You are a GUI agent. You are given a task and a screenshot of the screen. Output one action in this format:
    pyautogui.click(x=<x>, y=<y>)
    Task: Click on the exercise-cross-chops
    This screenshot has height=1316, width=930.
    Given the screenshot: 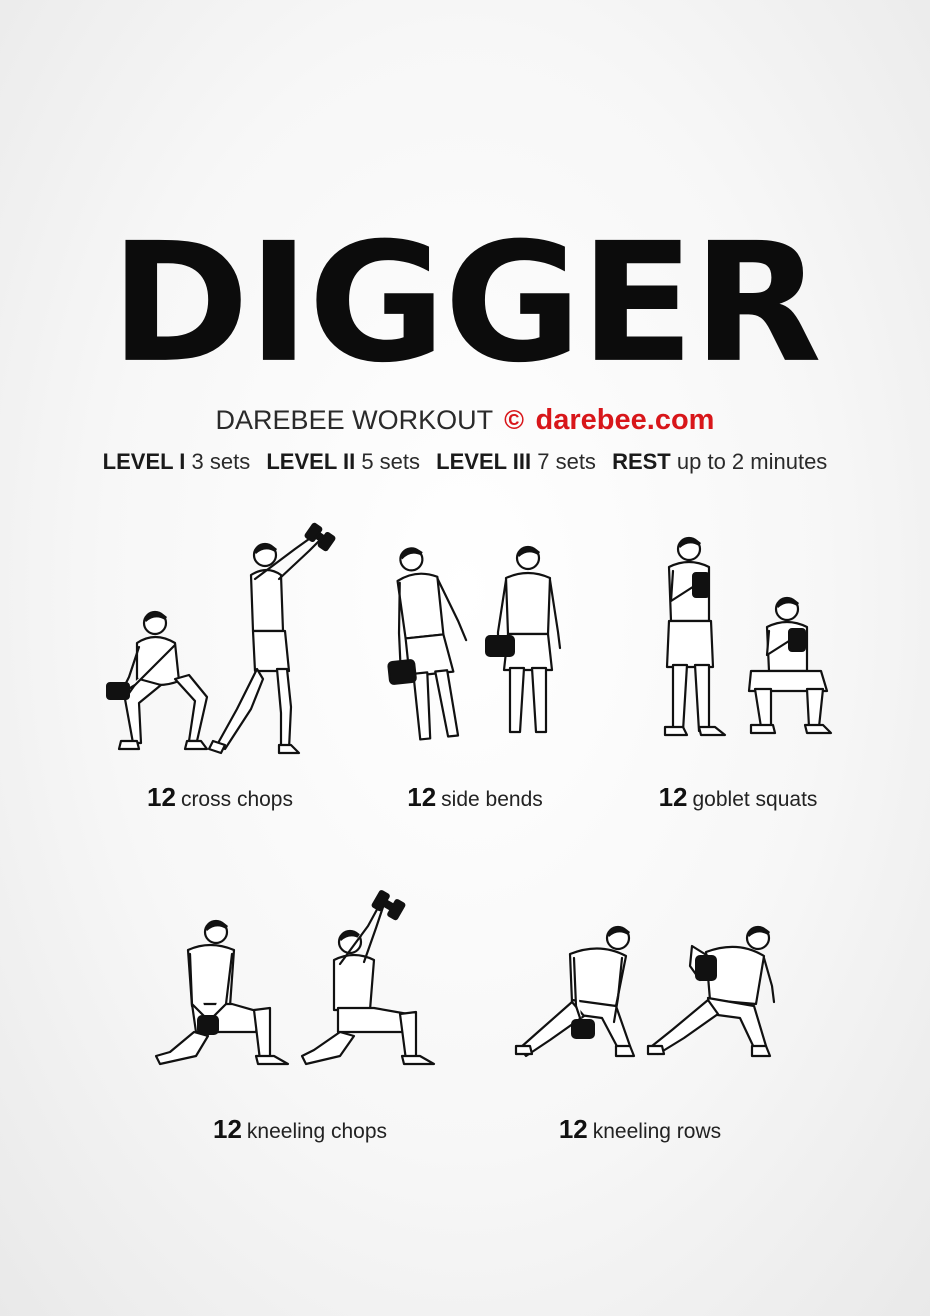 What is the action you would take?
    pyautogui.click(x=220, y=640)
    